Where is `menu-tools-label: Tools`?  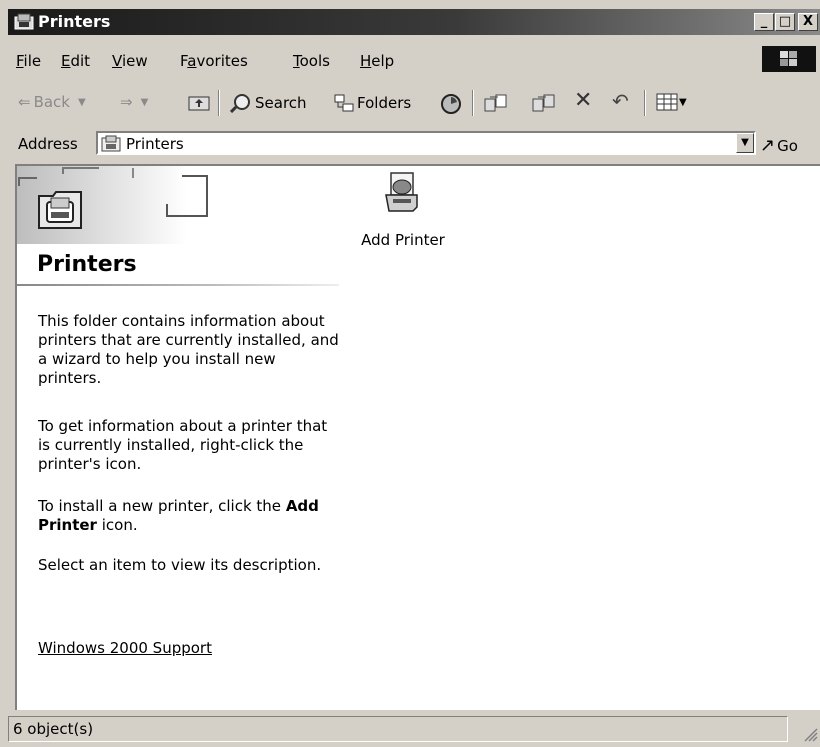 menu-tools-label: Tools is located at coordinates (311, 61).